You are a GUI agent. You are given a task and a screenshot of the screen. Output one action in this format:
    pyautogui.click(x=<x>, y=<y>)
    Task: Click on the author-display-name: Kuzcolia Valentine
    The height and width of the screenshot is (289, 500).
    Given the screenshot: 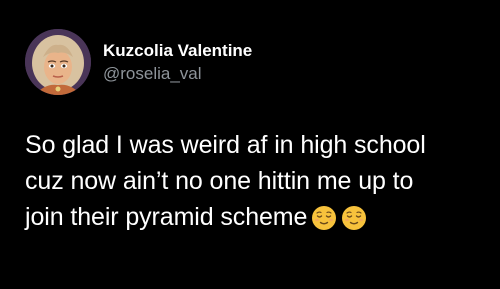 What is the action you would take?
    pyautogui.click(x=177, y=51)
    